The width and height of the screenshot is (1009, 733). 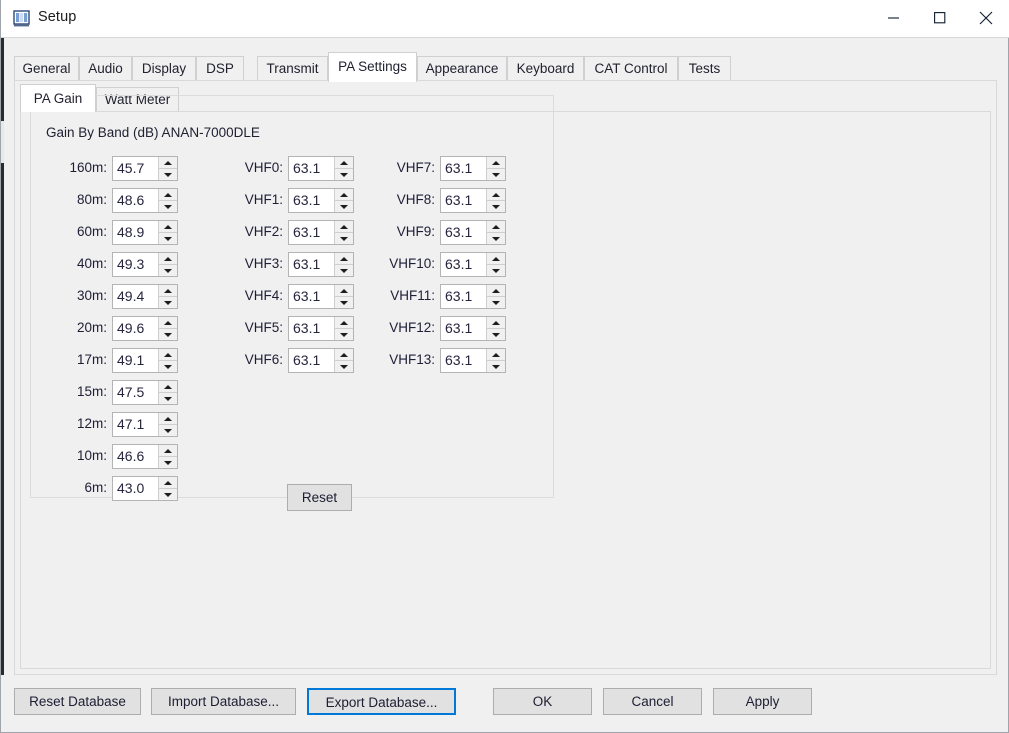 What do you see at coordinates (319, 497) in the screenshot?
I see `reset-gains-button: Reset` at bounding box center [319, 497].